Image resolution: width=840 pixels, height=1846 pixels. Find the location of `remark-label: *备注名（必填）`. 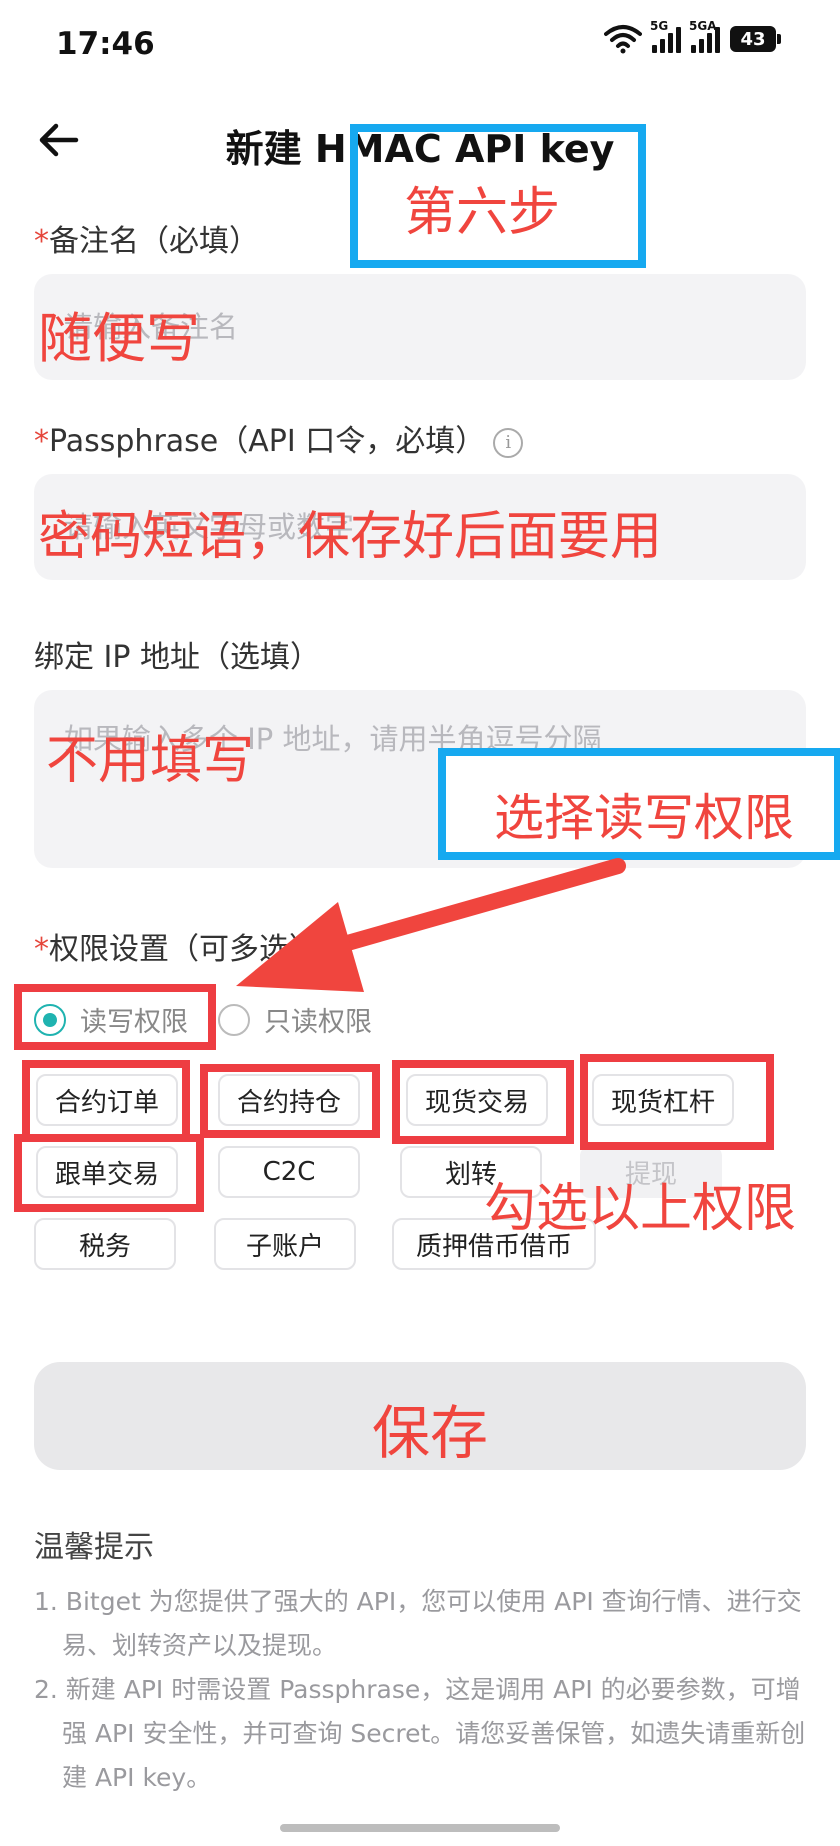

remark-label: *备注名（必填） is located at coordinates (146, 241).